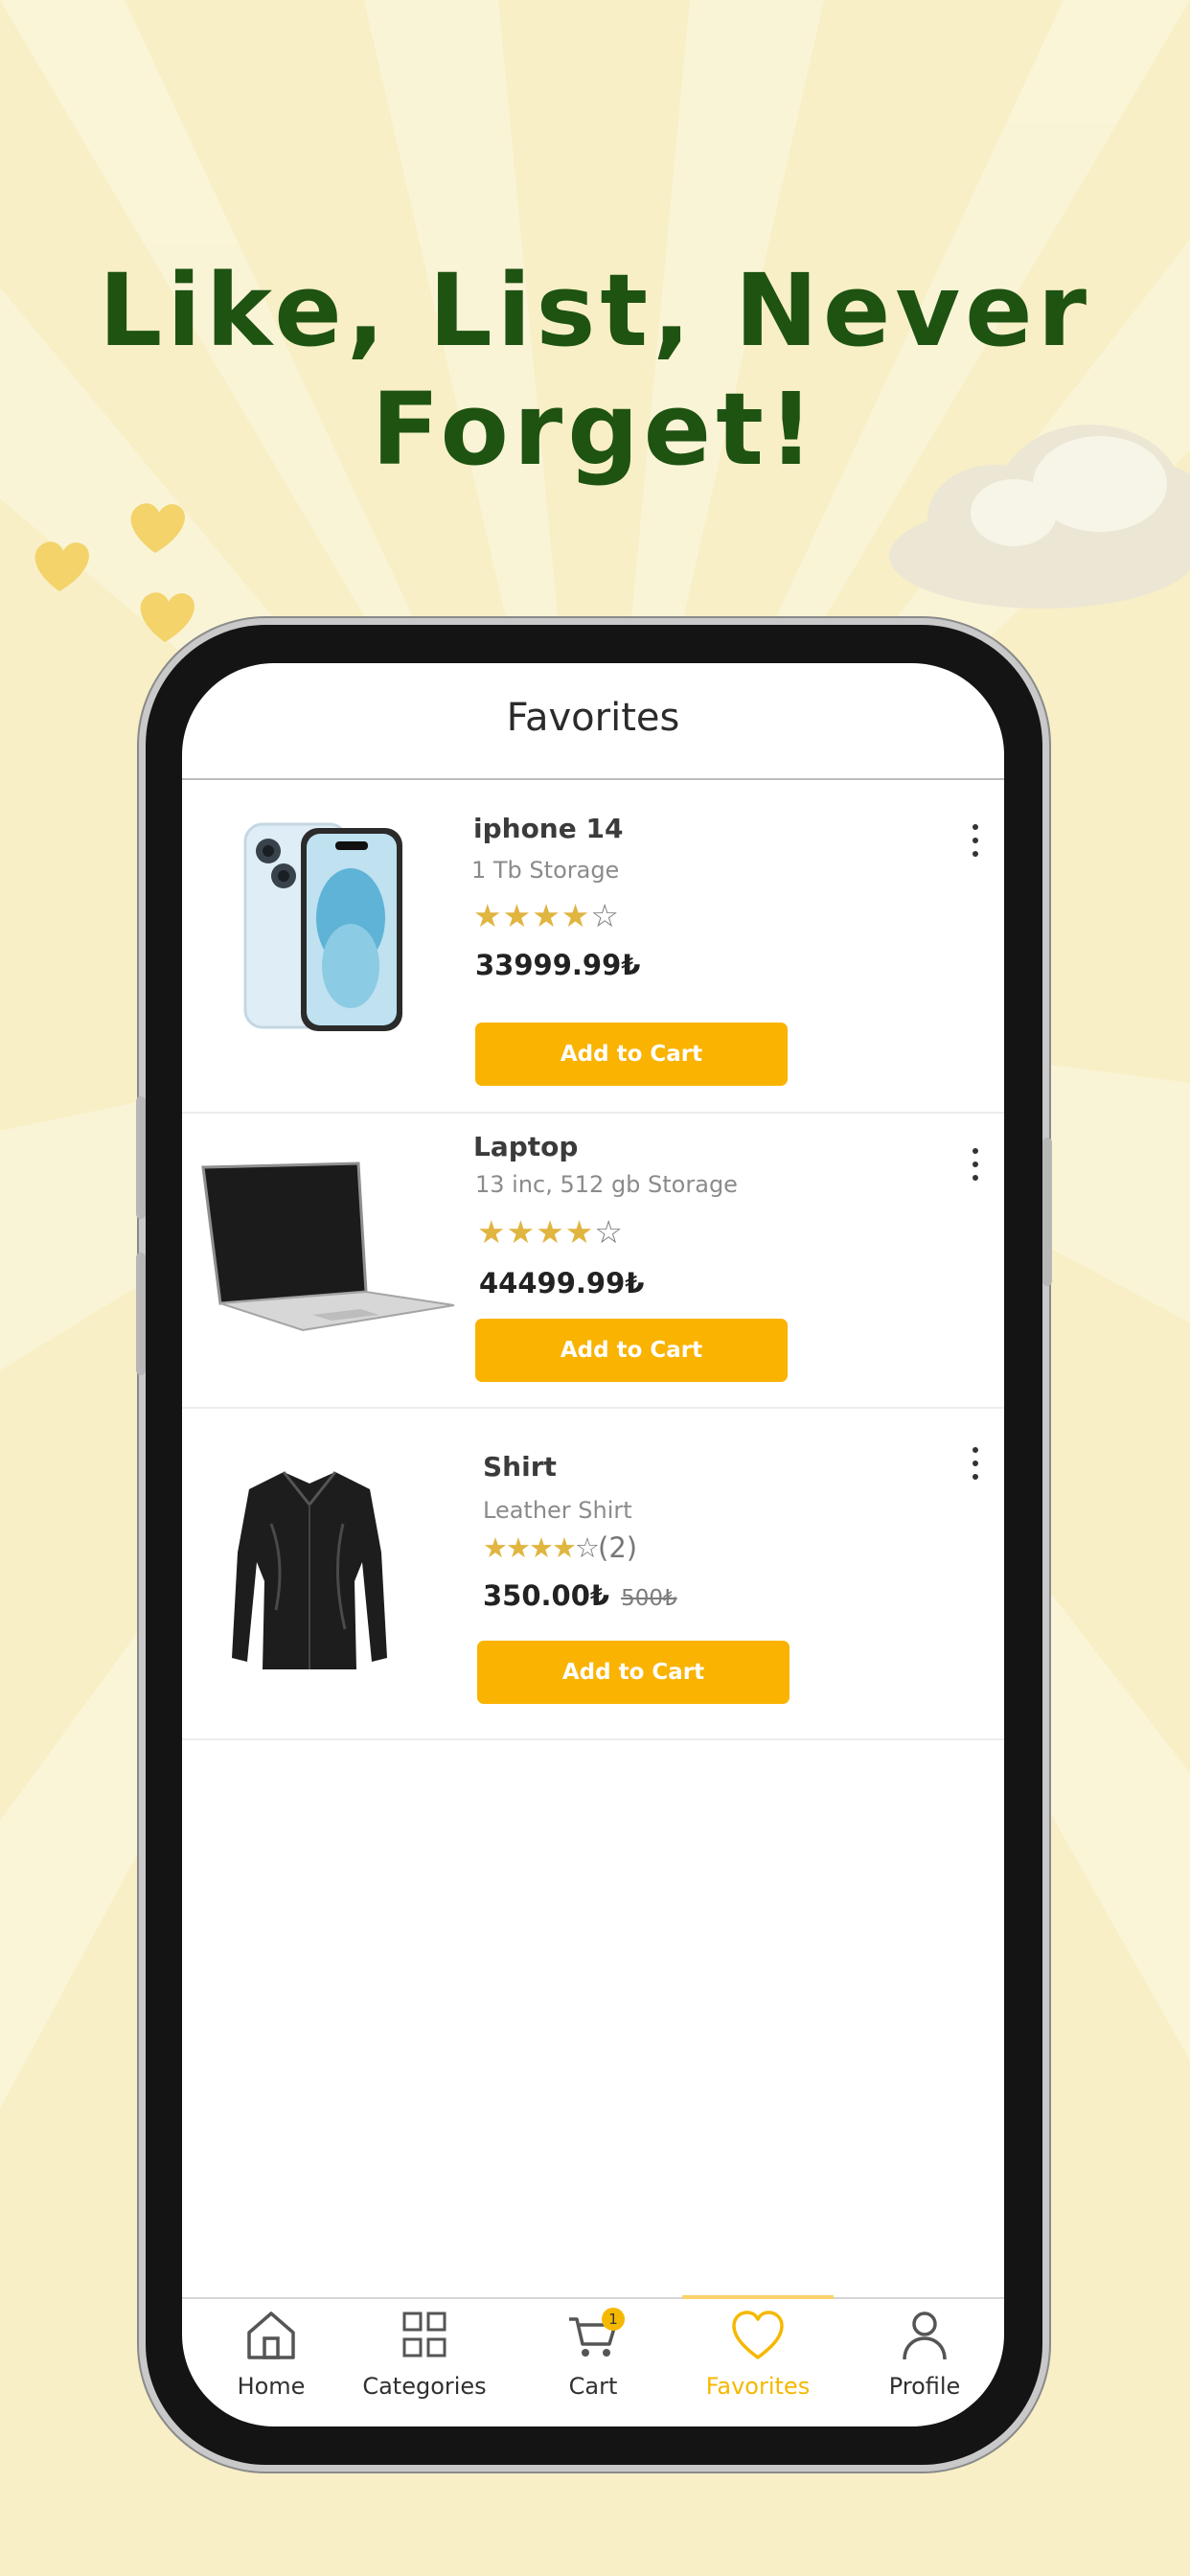 This screenshot has width=1190, height=2576. Describe the element at coordinates (425, 2361) in the screenshot. I see `nav-categories: Categories` at that location.